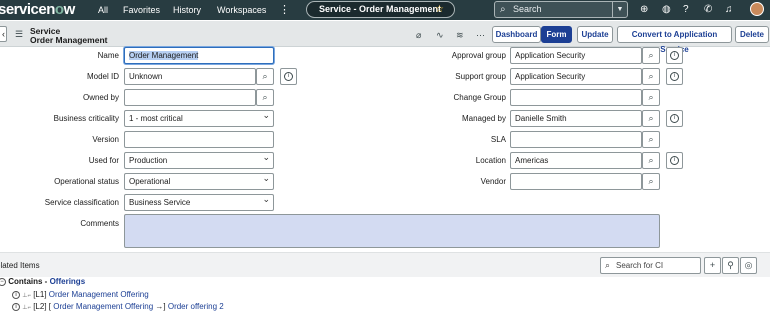 The width and height of the screenshot is (770, 324). Describe the element at coordinates (576, 118) in the screenshot. I see `managed-by-field: Danielle Smith` at that location.